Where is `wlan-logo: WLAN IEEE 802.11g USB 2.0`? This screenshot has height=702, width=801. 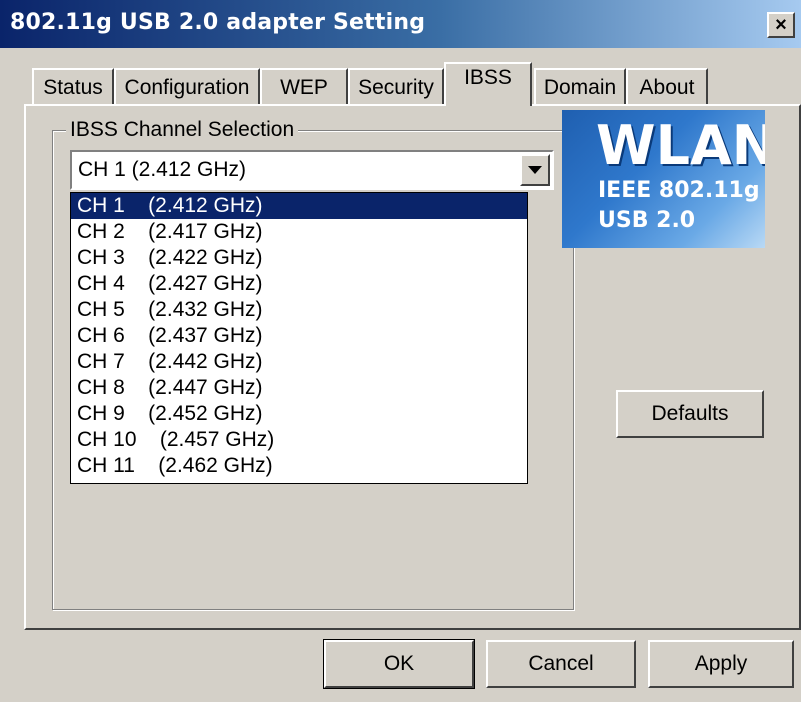
wlan-logo: WLAN IEEE 802.11g USB 2.0 is located at coordinates (663, 179).